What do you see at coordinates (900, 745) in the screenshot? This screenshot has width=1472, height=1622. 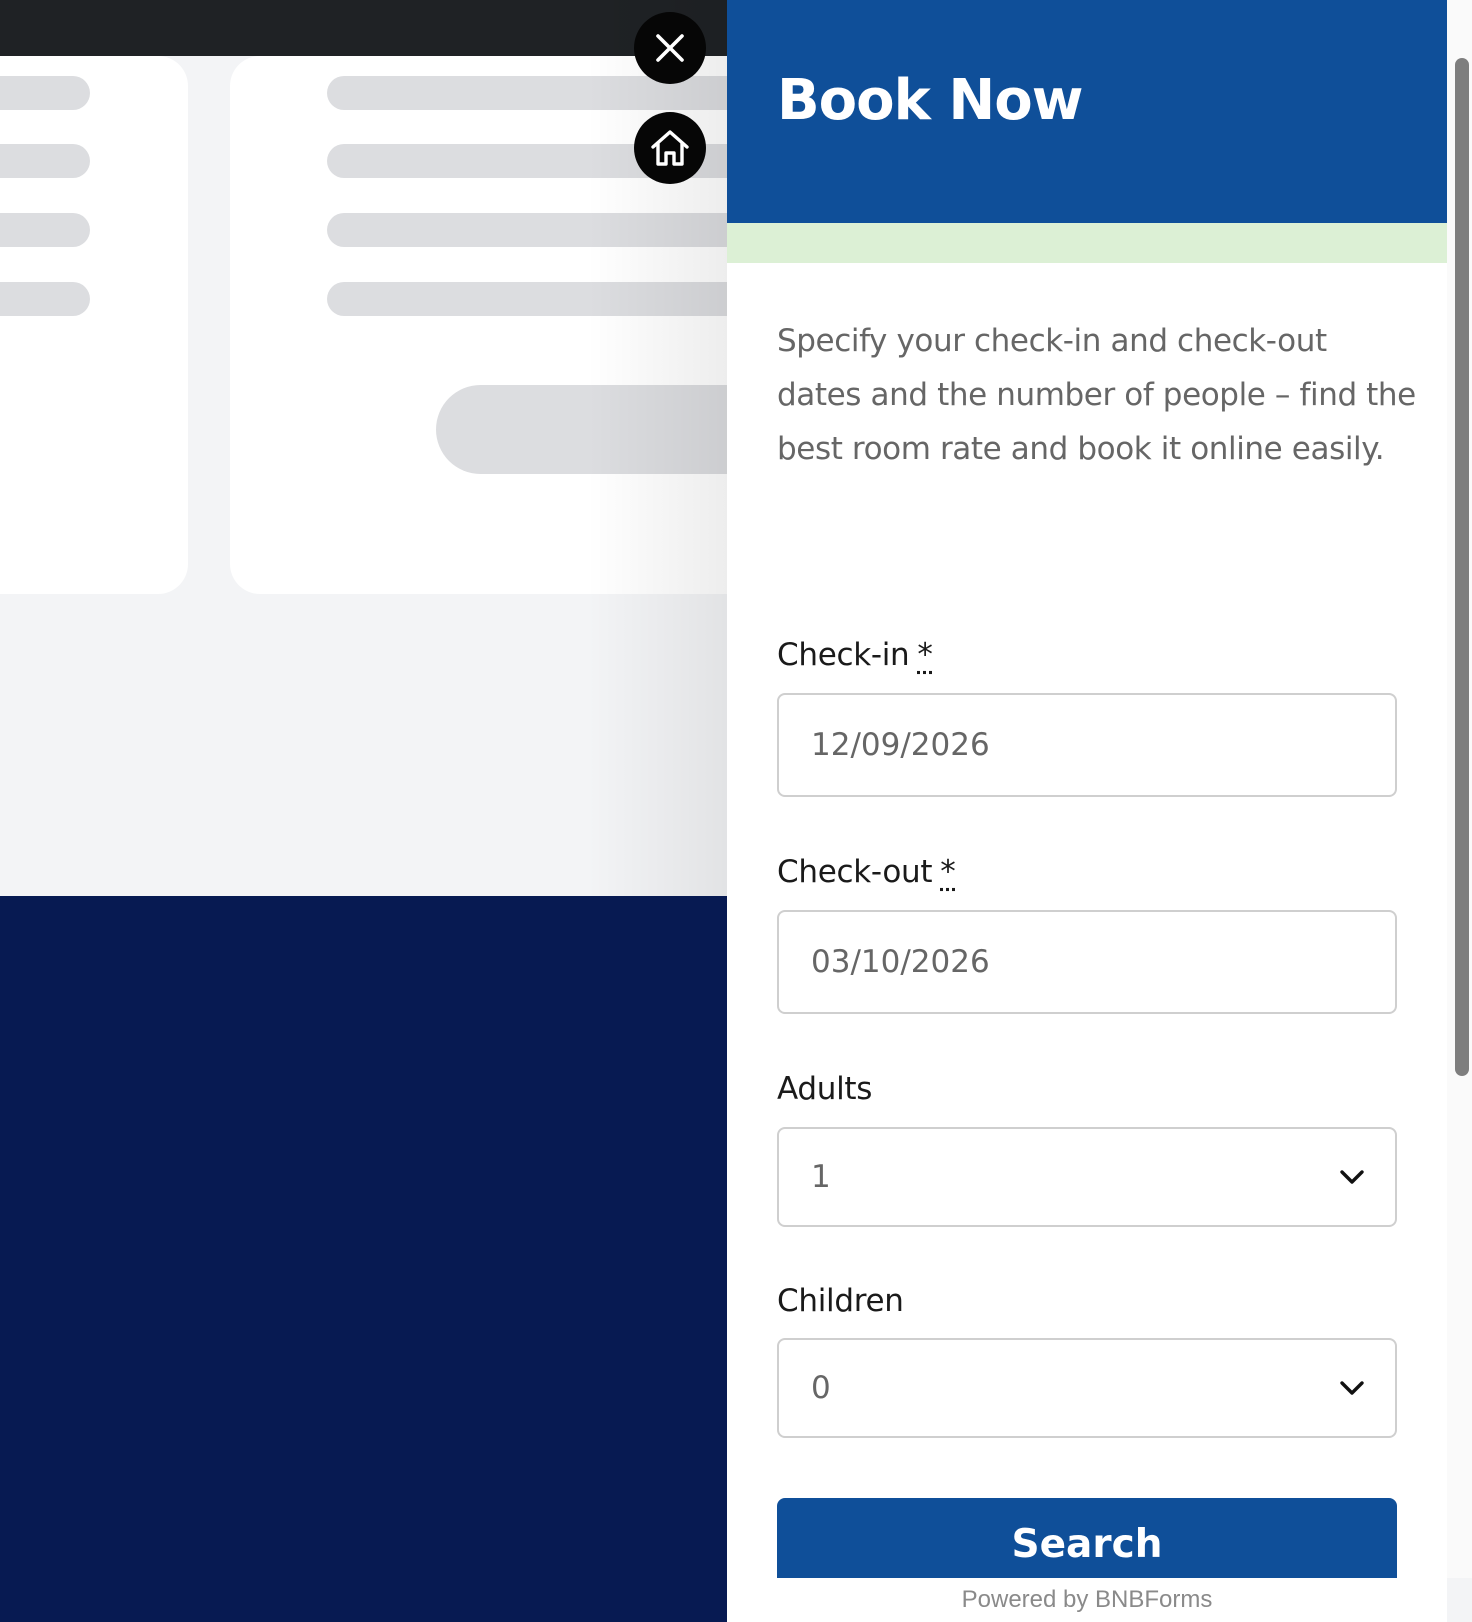 I see `checkin-value: 12/09/2026` at bounding box center [900, 745].